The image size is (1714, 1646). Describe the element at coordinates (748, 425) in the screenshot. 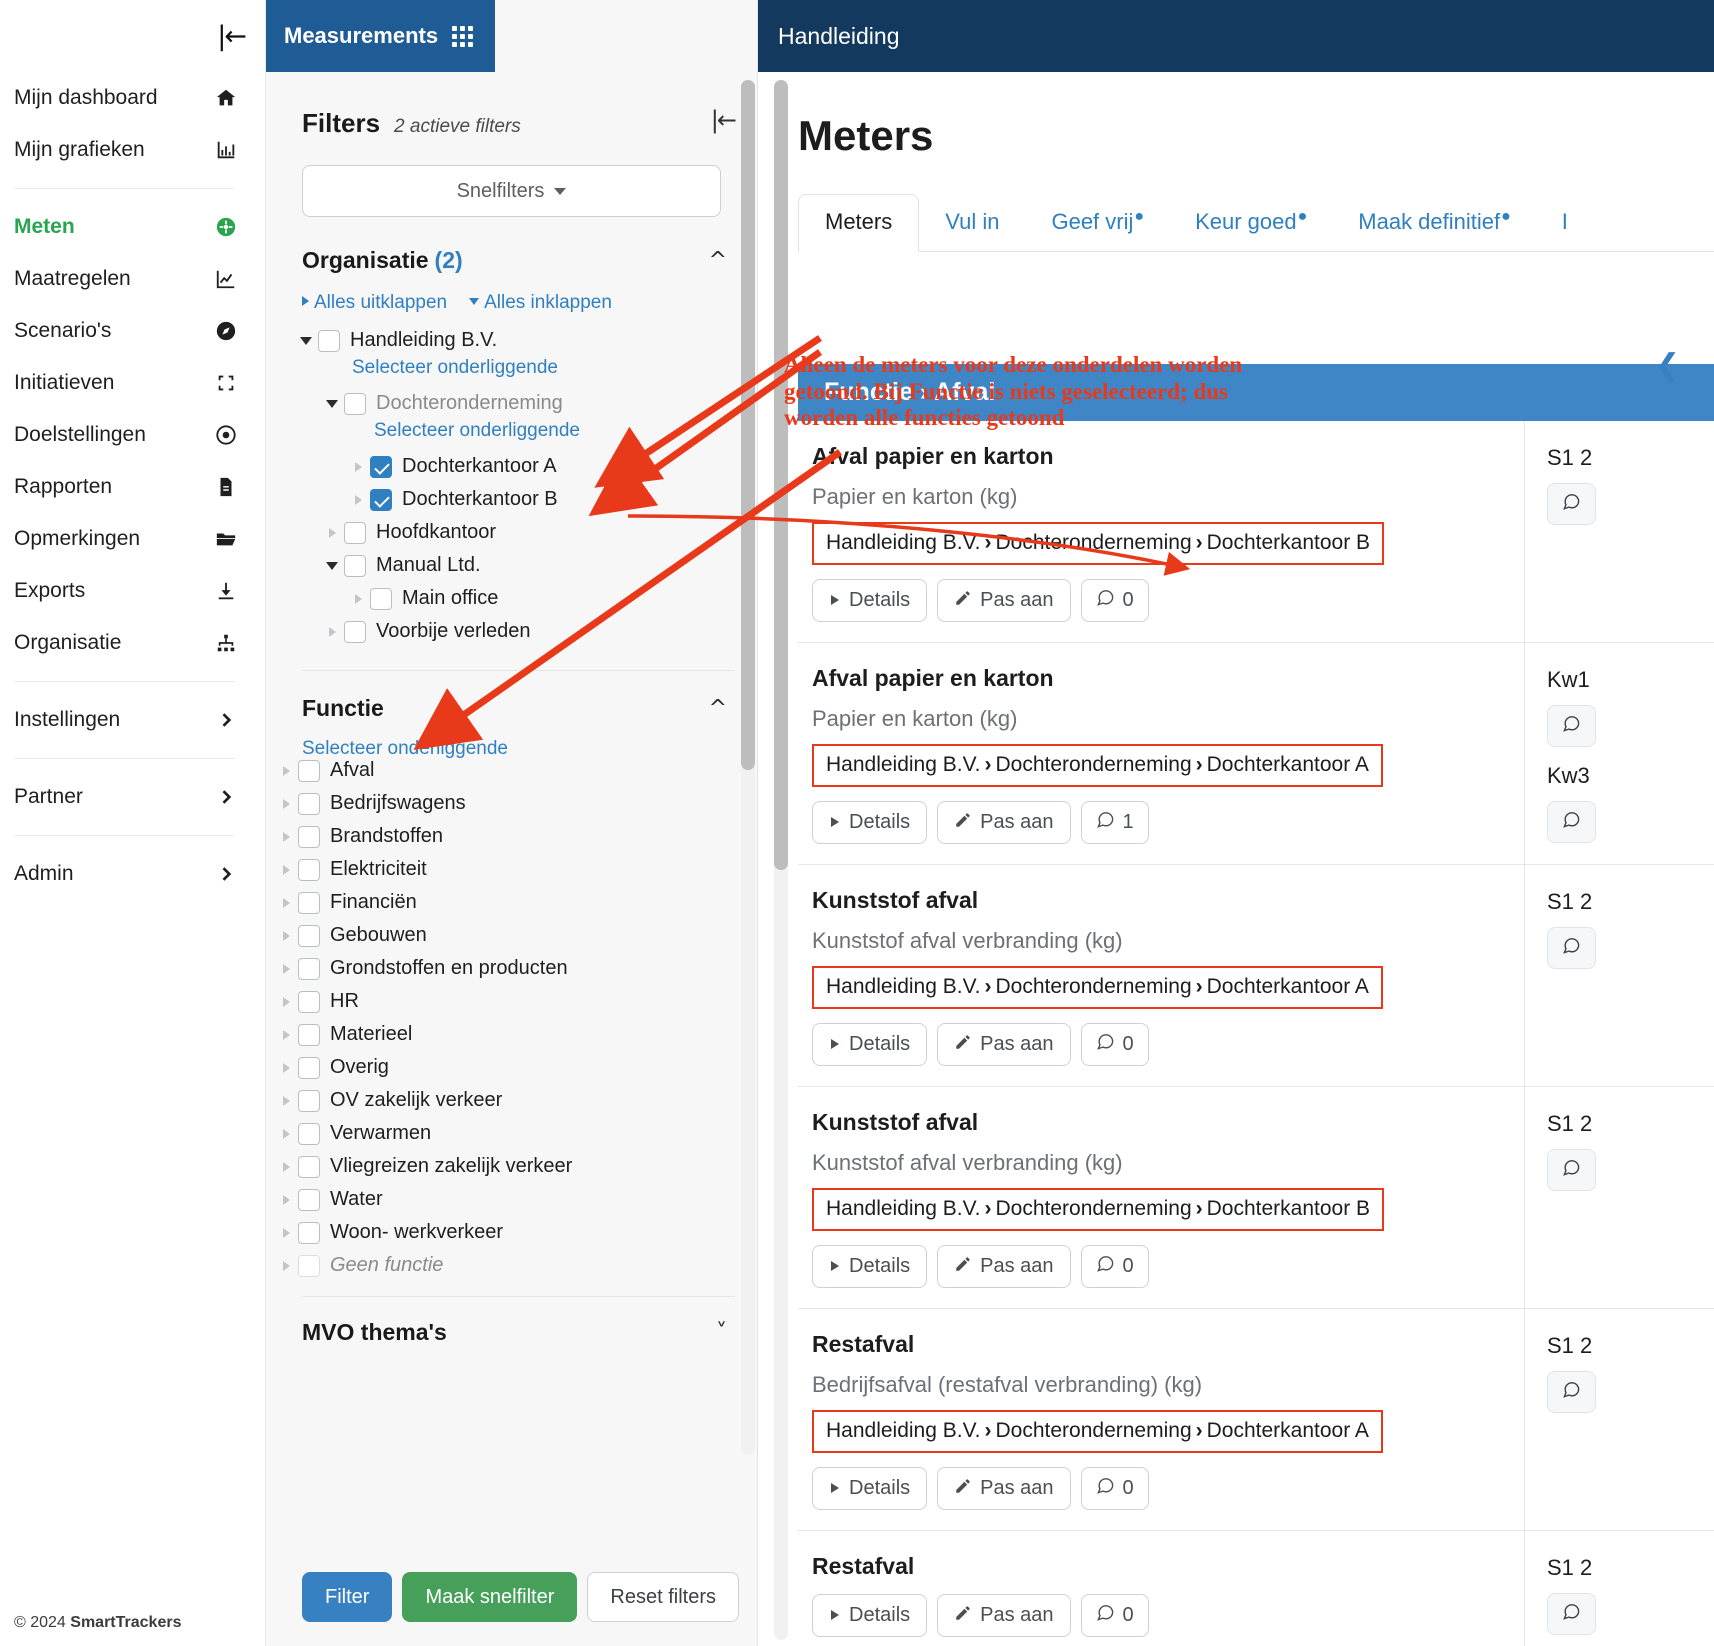

I see `filter-panel-scrollbar-thumb` at that location.